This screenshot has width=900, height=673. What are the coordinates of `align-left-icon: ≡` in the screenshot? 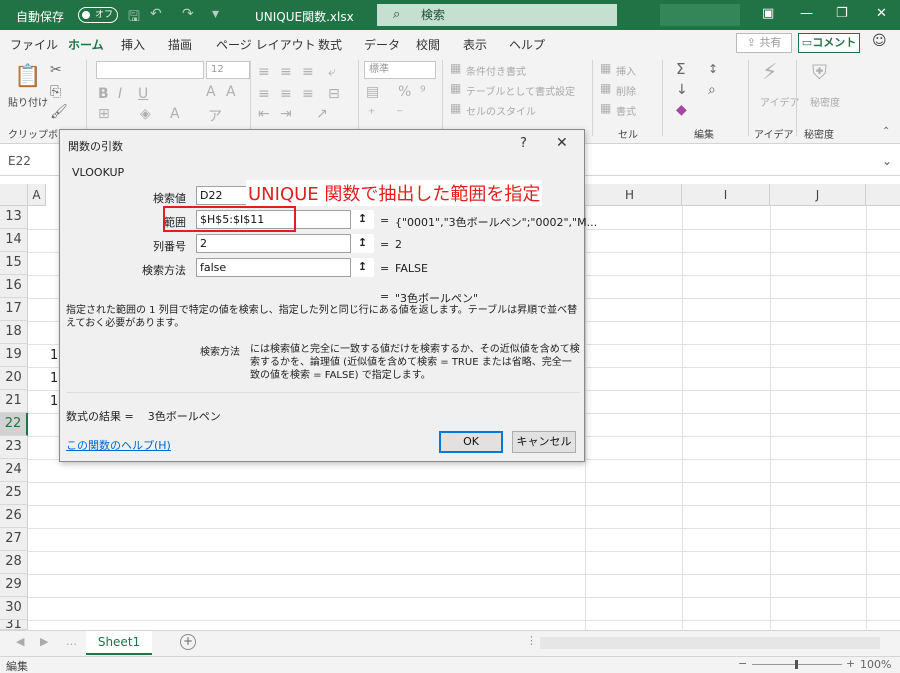 It's located at (264, 94).